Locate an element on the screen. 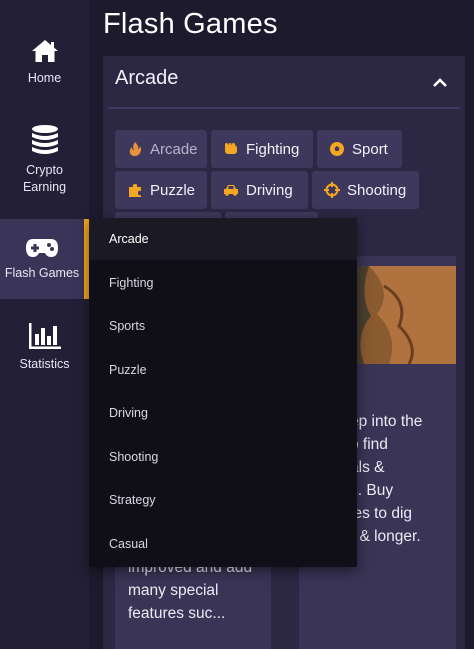 This screenshot has height=649, width=474. gamepad-icon is located at coordinates (42, 247).